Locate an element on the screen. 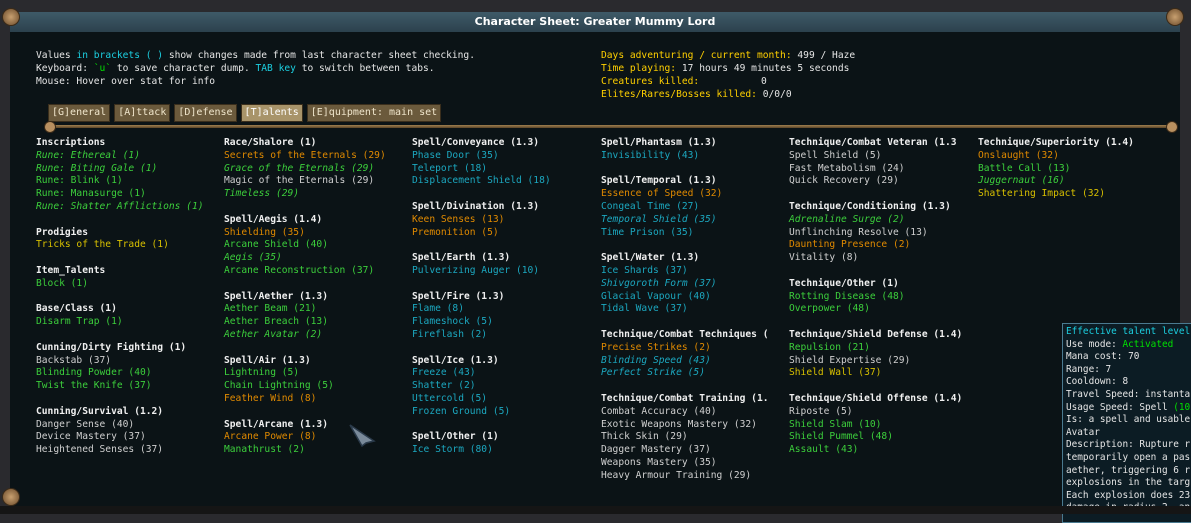 This screenshot has height=523, width=1191. talent-item: Aether Avatar (2) is located at coordinates (319, 335).